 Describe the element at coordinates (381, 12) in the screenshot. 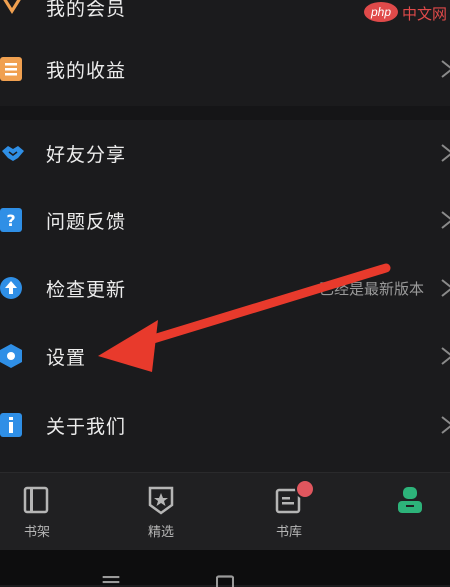

I see `watermark-logo: php` at that location.